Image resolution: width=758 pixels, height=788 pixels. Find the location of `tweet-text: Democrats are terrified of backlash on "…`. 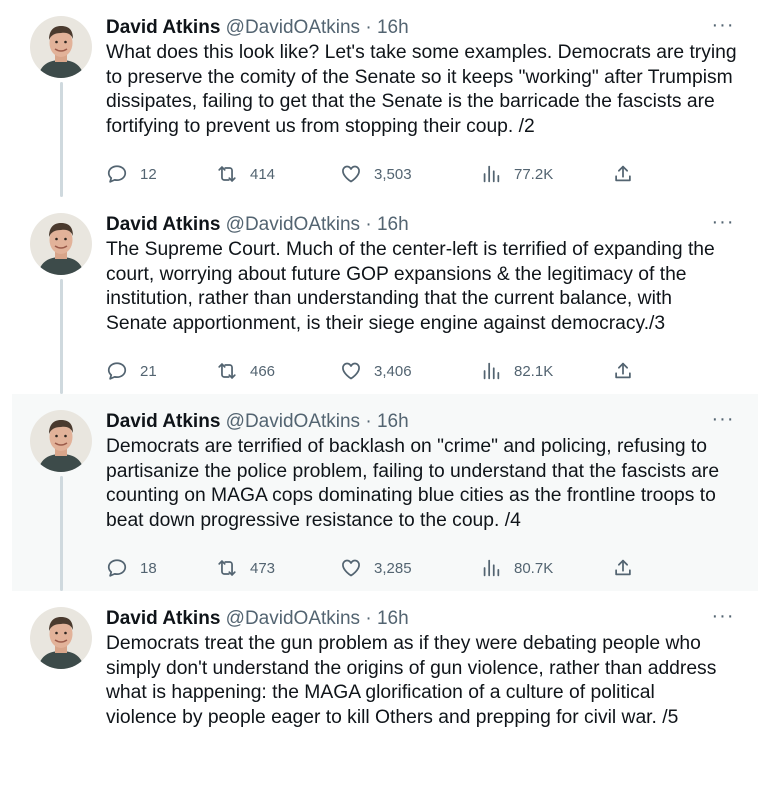

tweet-text: Democrats are terrified of backlash on "… is located at coordinates (413, 483).